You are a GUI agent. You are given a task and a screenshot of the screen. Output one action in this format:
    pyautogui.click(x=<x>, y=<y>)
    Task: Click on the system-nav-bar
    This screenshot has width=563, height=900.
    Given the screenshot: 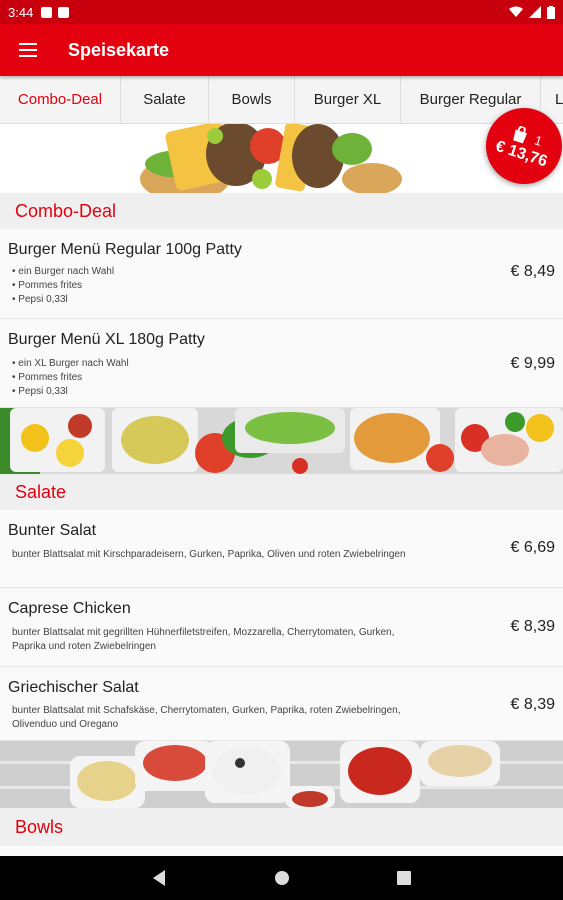 What is the action you would take?
    pyautogui.click(x=281, y=878)
    